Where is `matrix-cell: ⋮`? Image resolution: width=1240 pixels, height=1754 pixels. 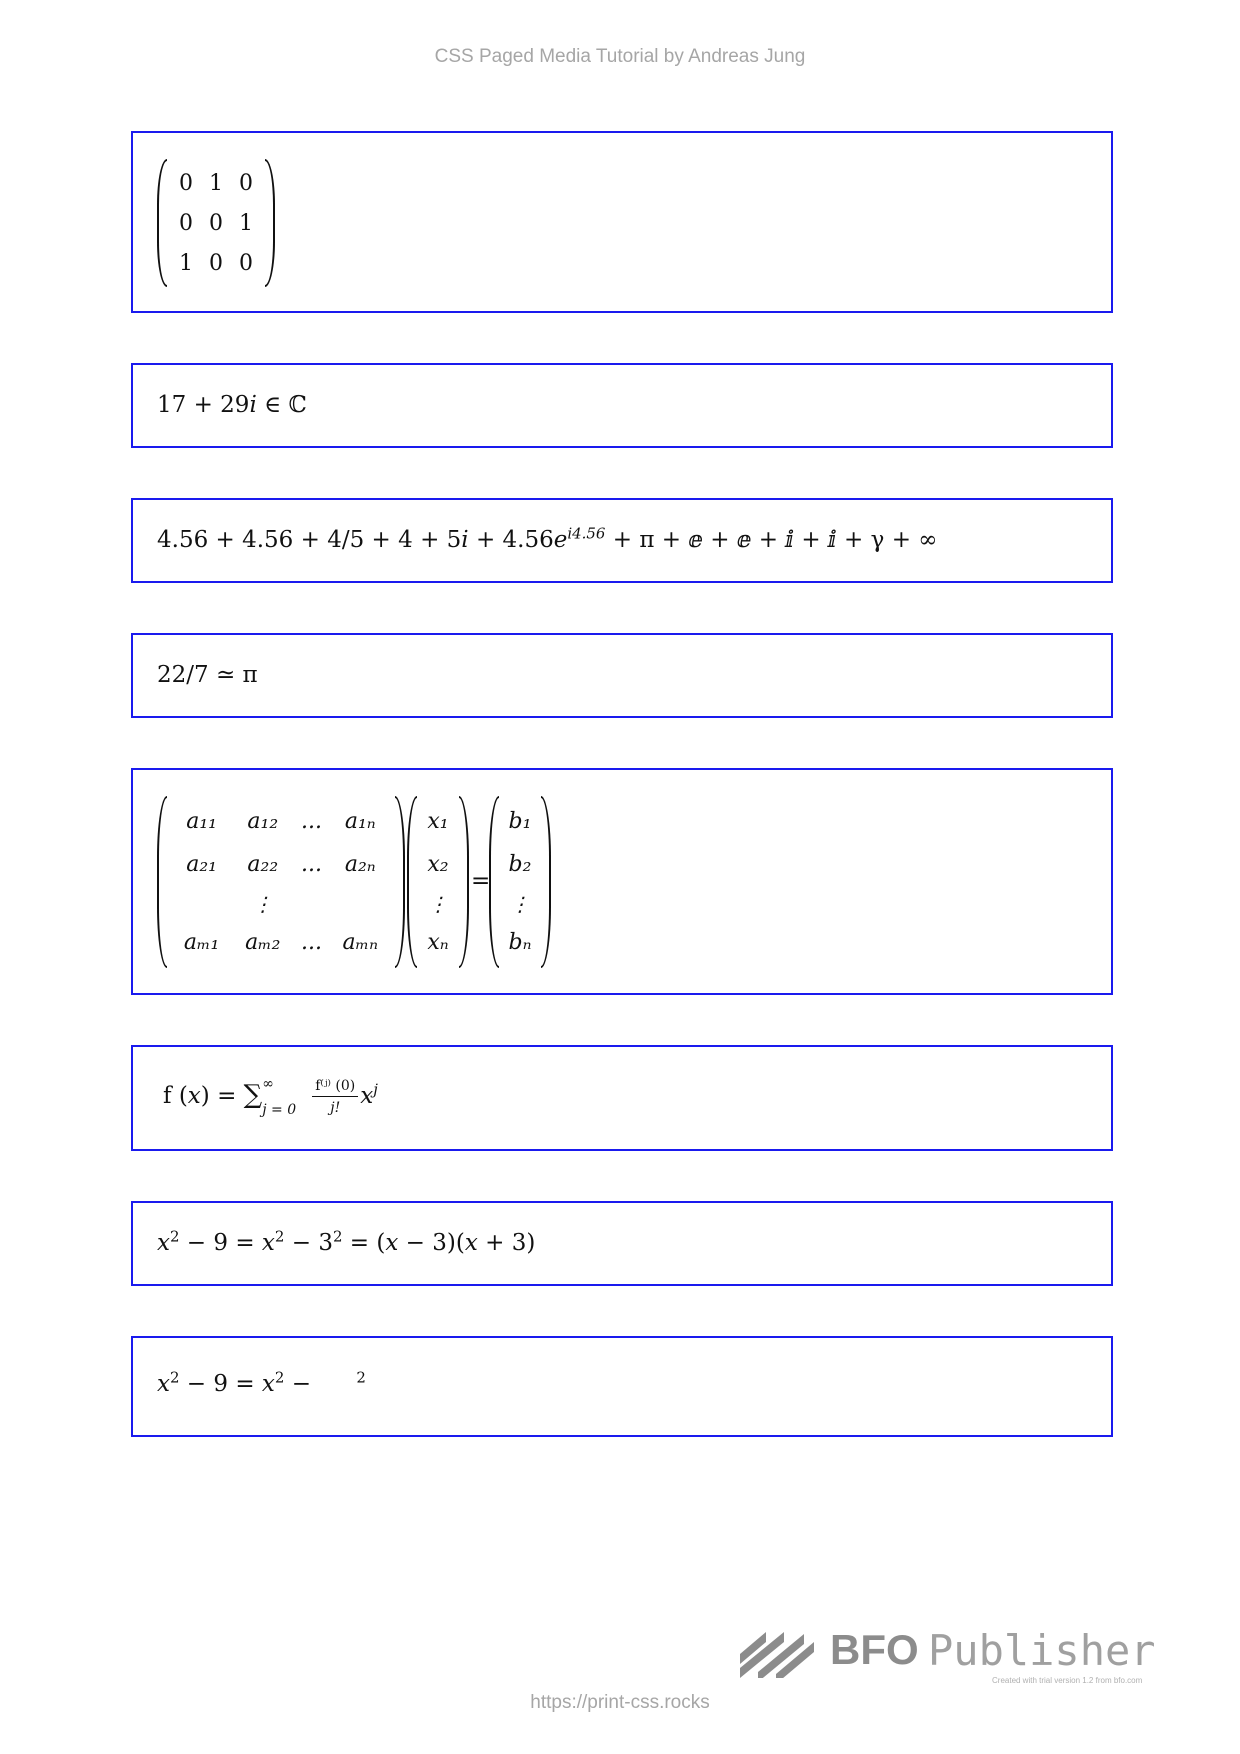
matrix-cell: ⋮ is located at coordinates (262, 903).